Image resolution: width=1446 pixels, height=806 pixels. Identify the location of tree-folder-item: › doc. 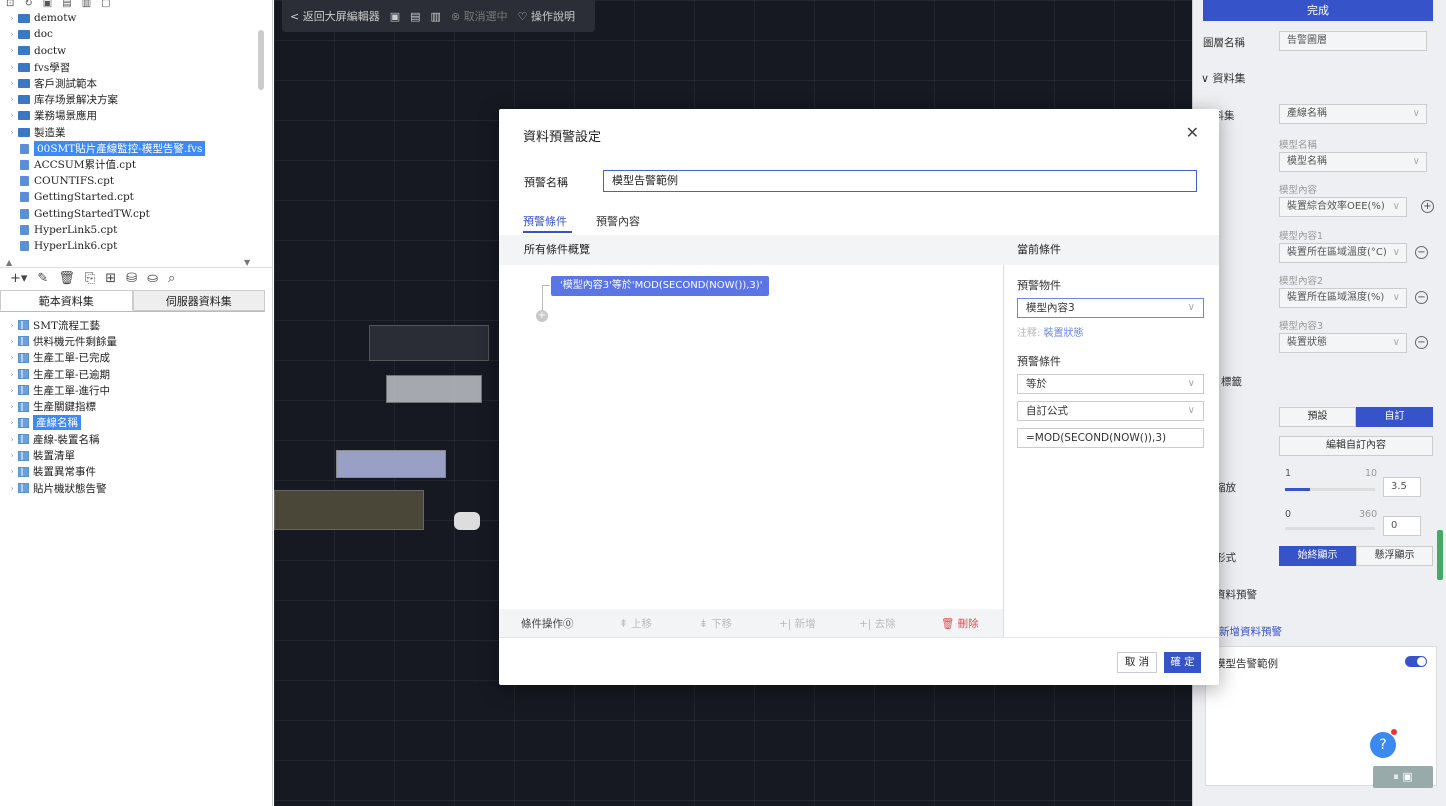
(131, 34).